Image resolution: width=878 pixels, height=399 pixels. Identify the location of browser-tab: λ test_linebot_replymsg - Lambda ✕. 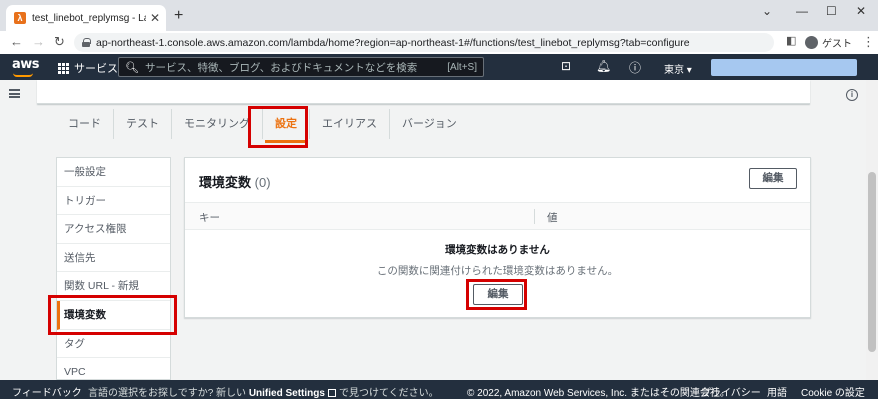
(86, 18).